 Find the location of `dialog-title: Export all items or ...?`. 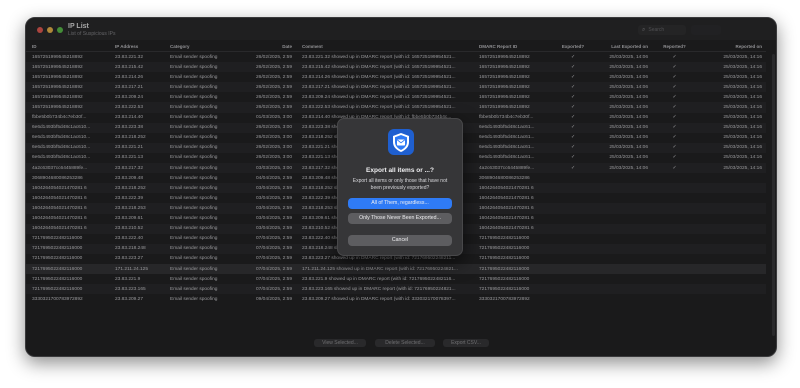

dialog-title: Export all items or ...? is located at coordinates (400, 170).